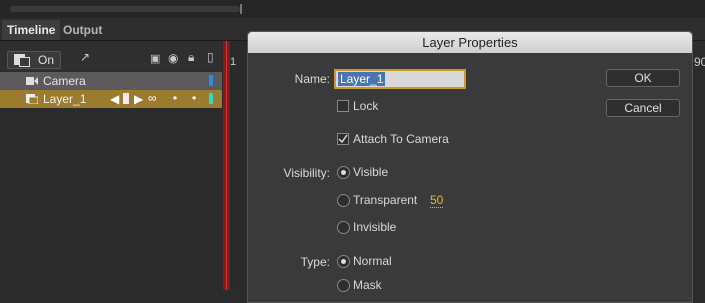 The width and height of the screenshot is (705, 303). What do you see at coordinates (111, 81) in the screenshot?
I see `layer-row-camera: Camera` at bounding box center [111, 81].